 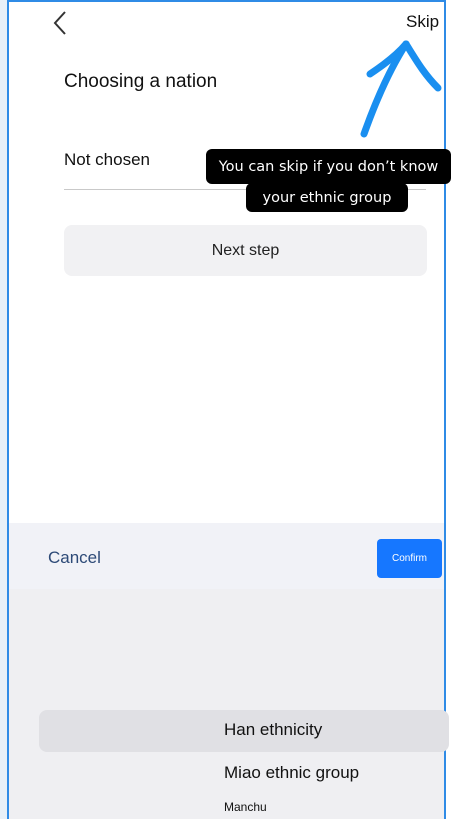 I want to click on annotation-line-1: You can skip if you don’t know, so click(x=328, y=166).